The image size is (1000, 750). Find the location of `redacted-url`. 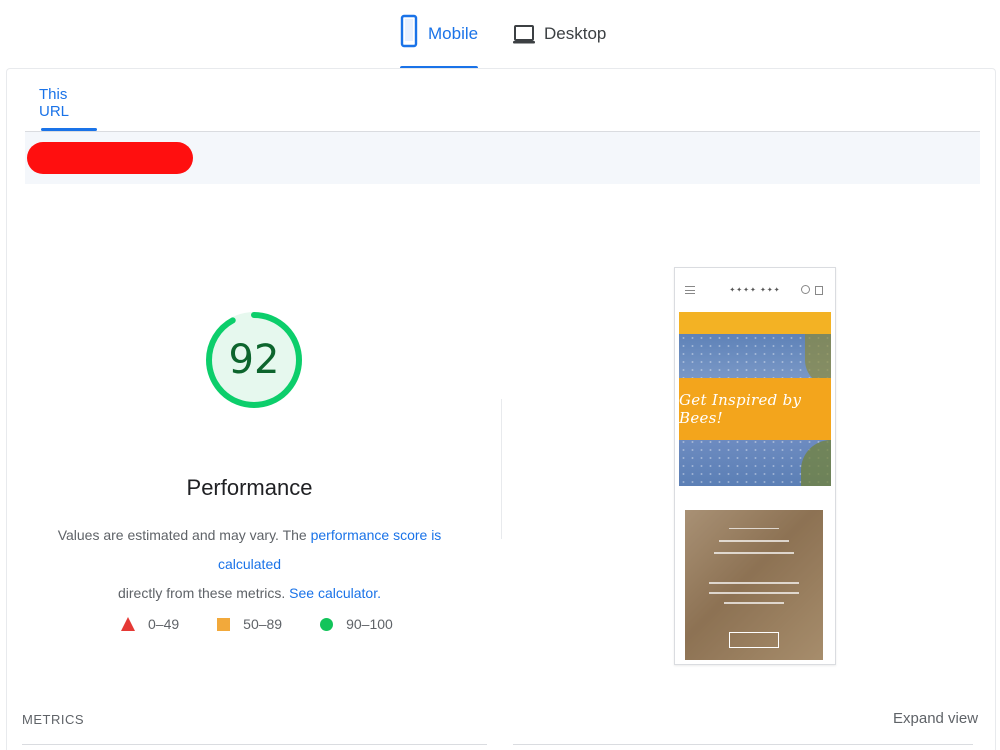

redacted-url is located at coordinates (110, 158).